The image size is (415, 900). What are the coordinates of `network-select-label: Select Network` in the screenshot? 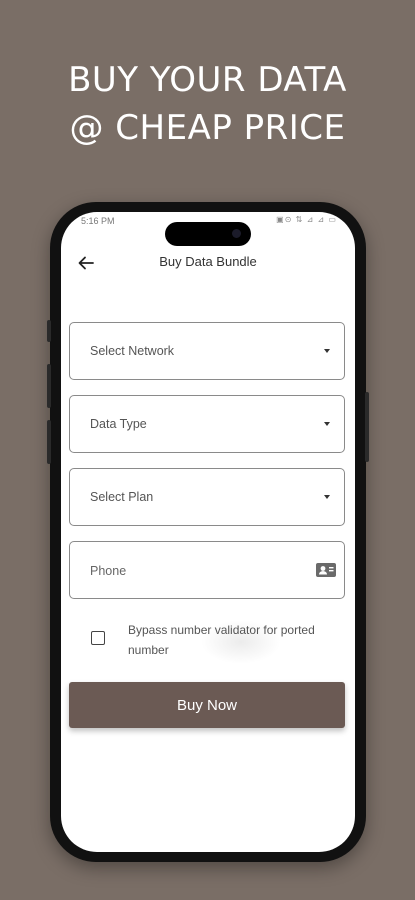 It's located at (132, 351).